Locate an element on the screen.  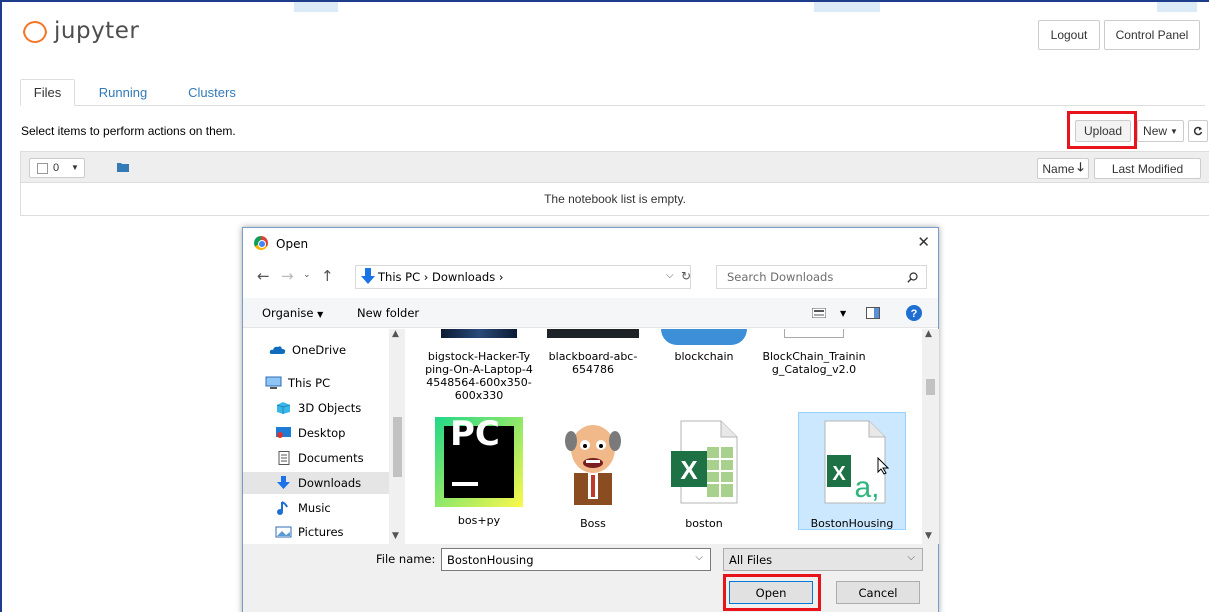
view-options-icon is located at coordinates (819, 314).